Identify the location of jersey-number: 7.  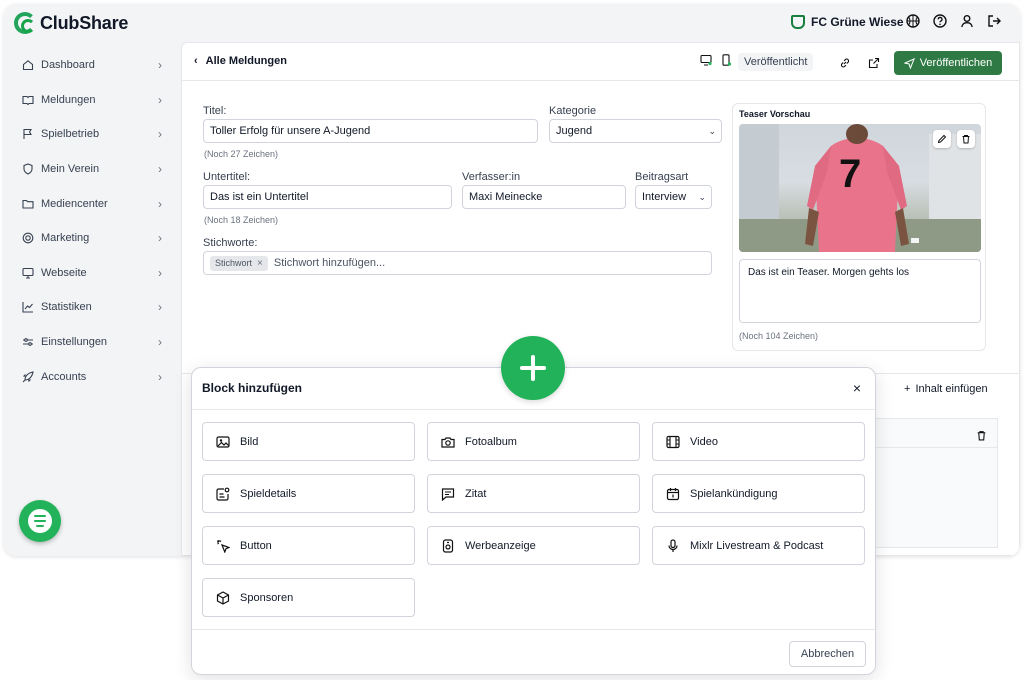
(850, 174).